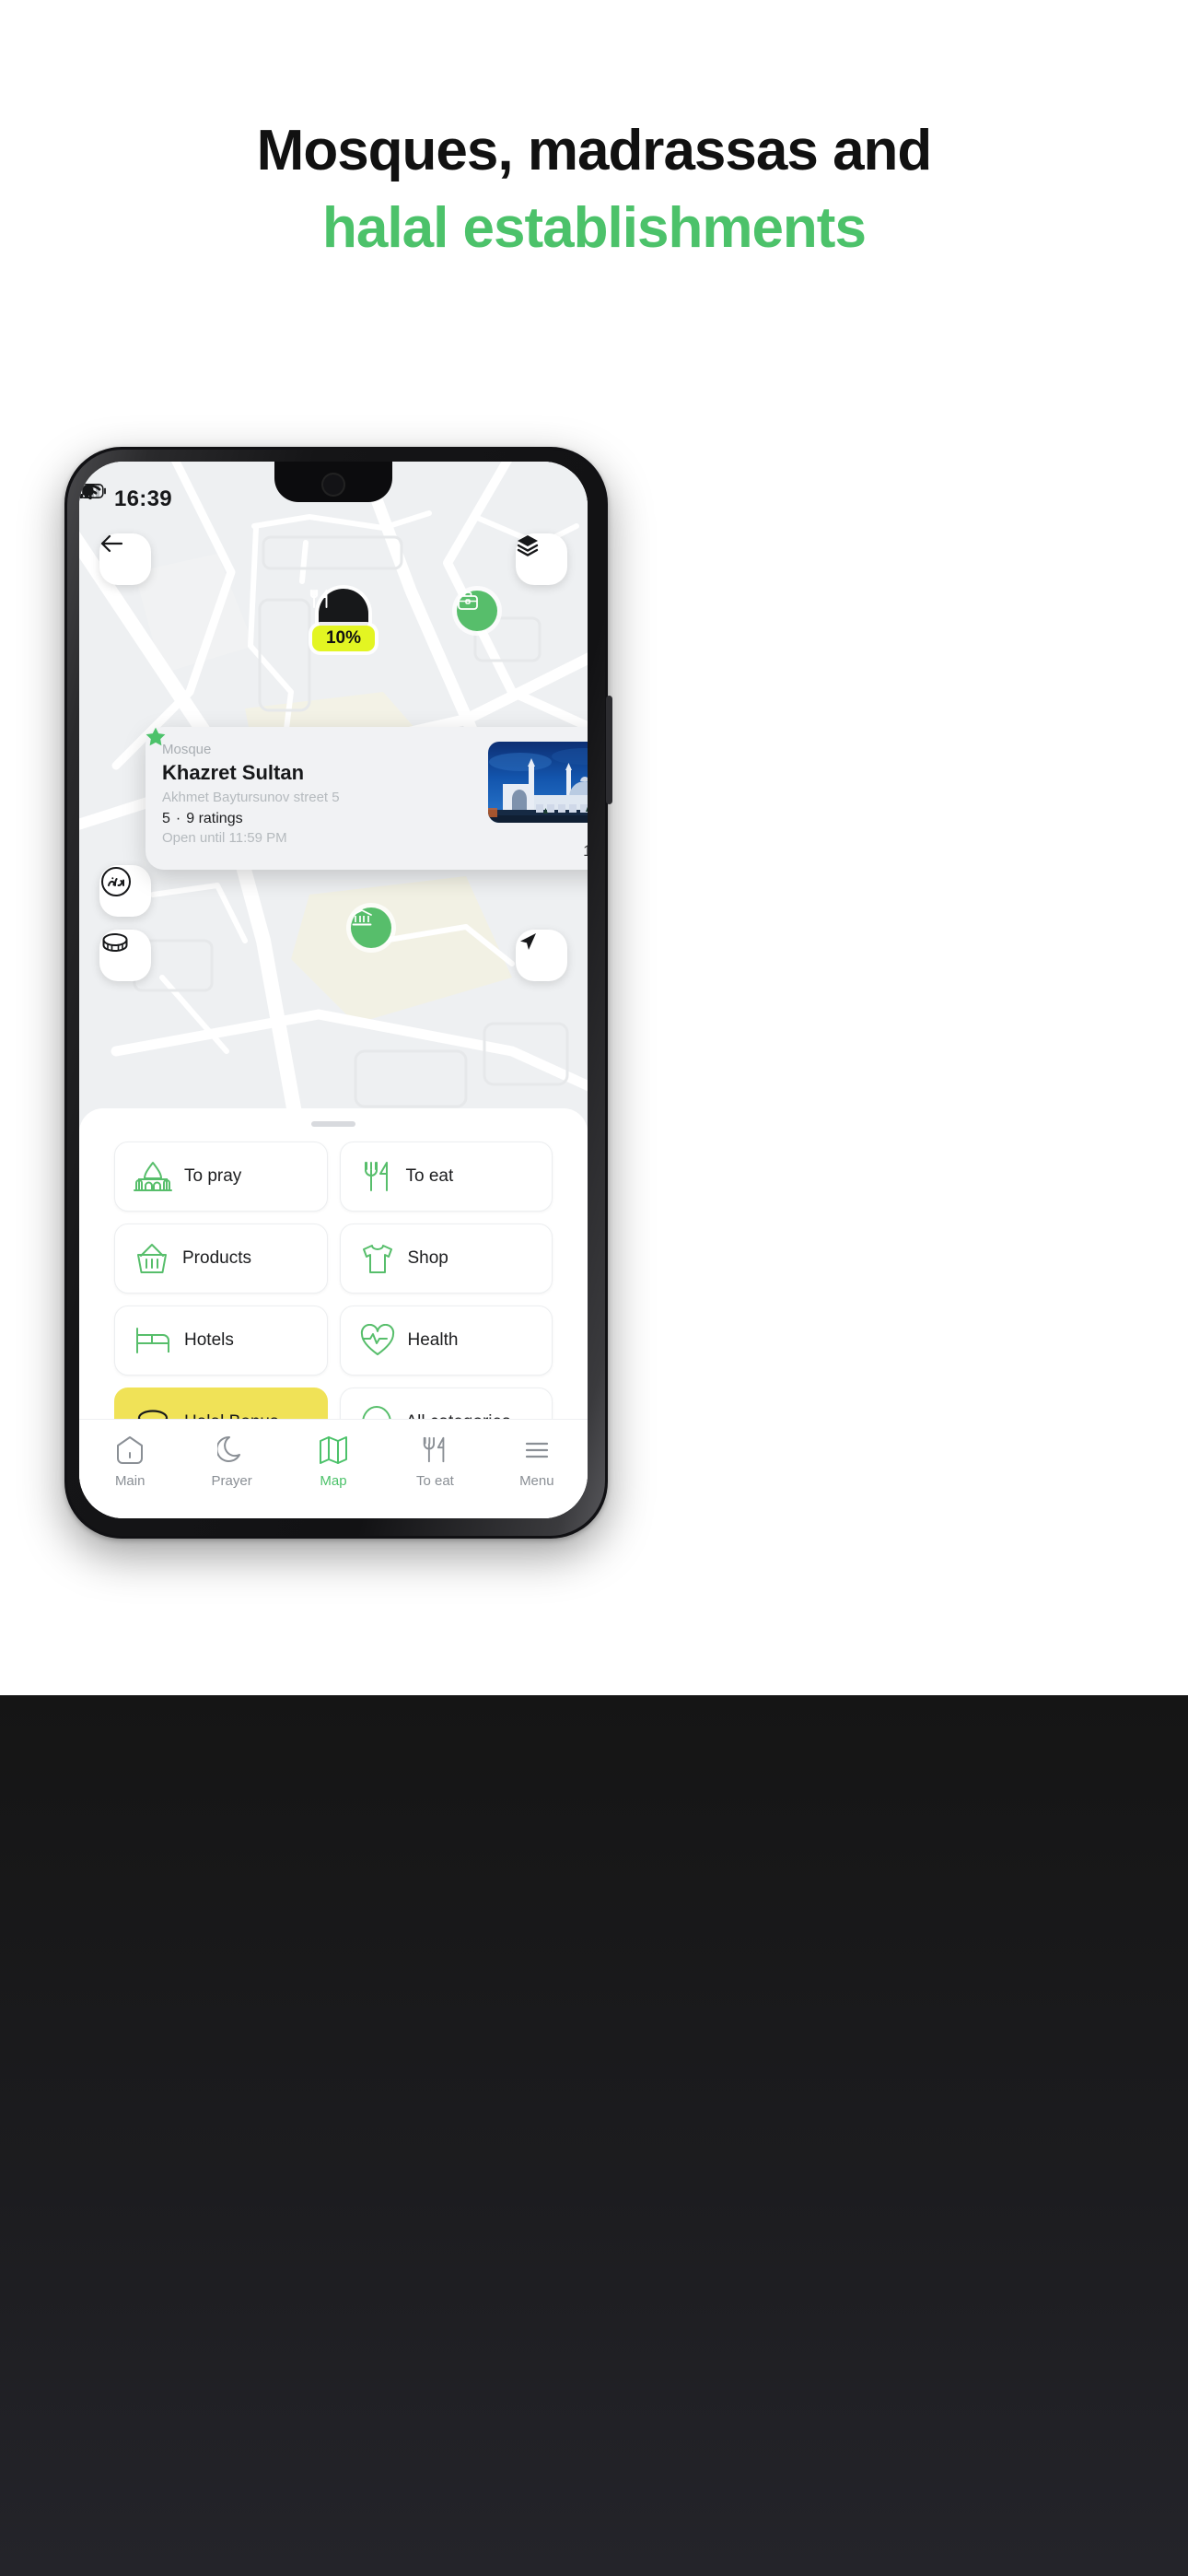  Describe the element at coordinates (116, 881) in the screenshot. I see `halal-badge-icon` at that location.